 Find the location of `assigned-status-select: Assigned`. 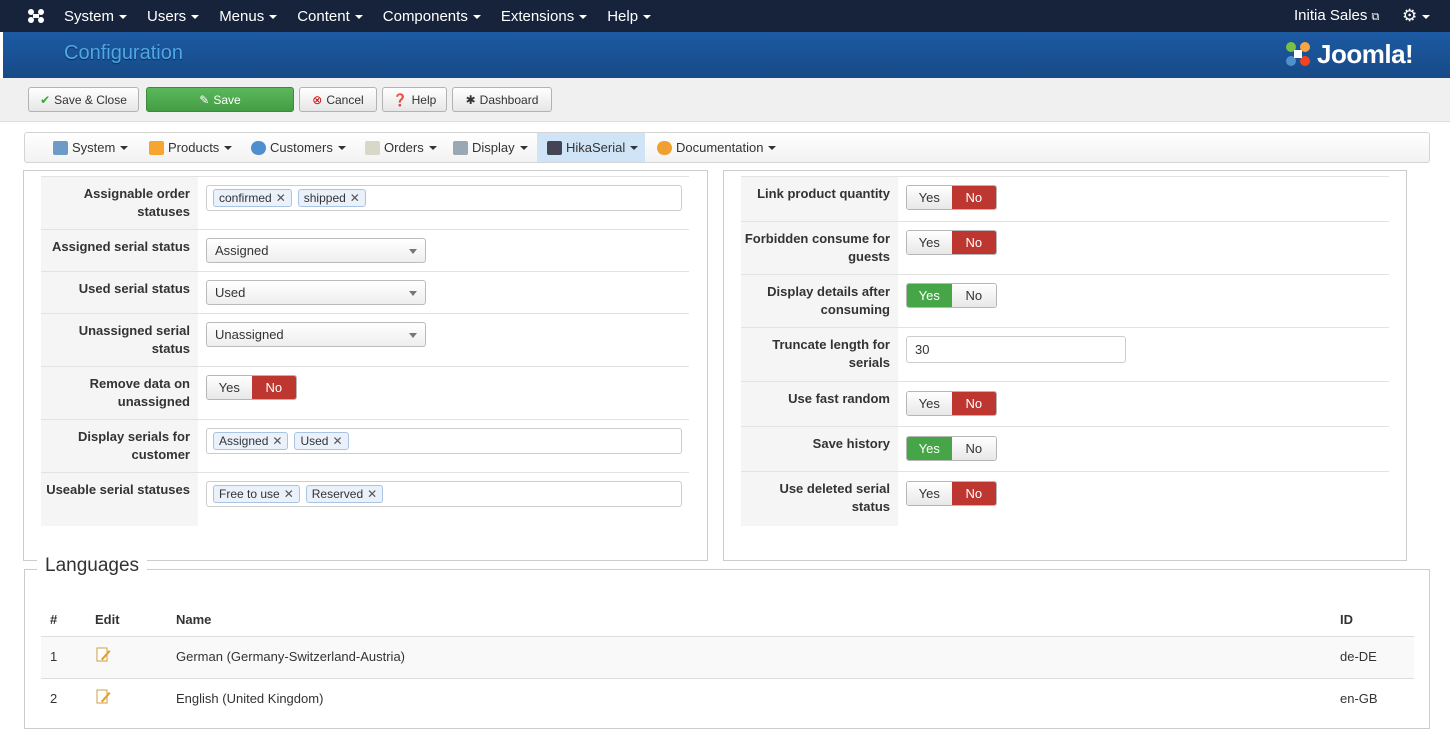

assigned-status-select: Assigned is located at coordinates (316, 250).